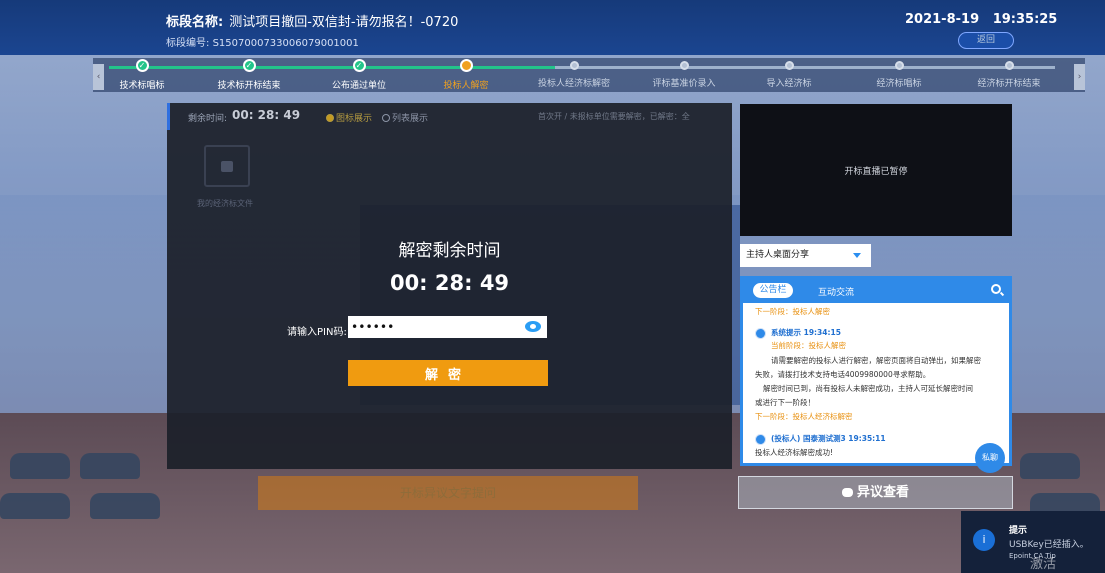  What do you see at coordinates (195, 22) in the screenshot?
I see `title-label: 标段名称:` at bounding box center [195, 22].